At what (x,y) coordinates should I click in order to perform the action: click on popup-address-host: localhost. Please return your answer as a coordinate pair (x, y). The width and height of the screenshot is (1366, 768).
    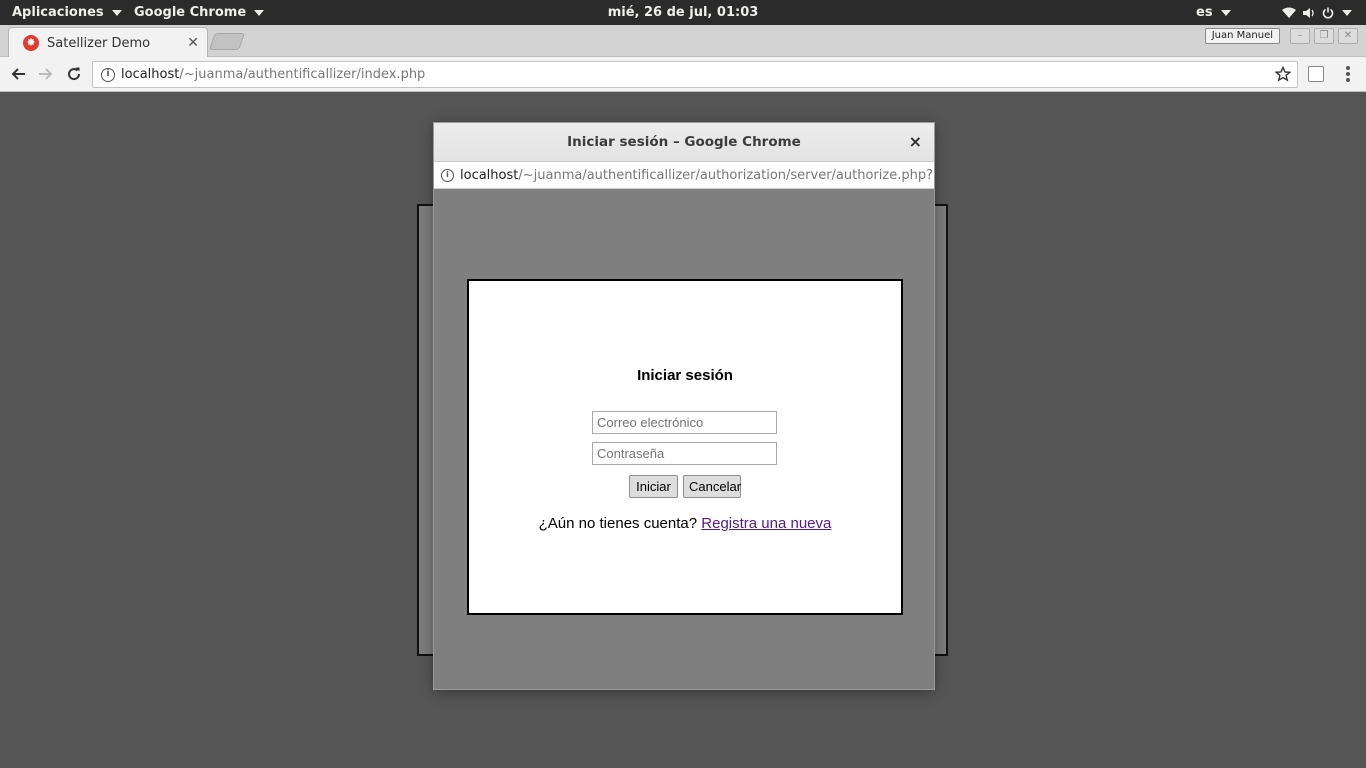
    Looking at the image, I should click on (489, 175).